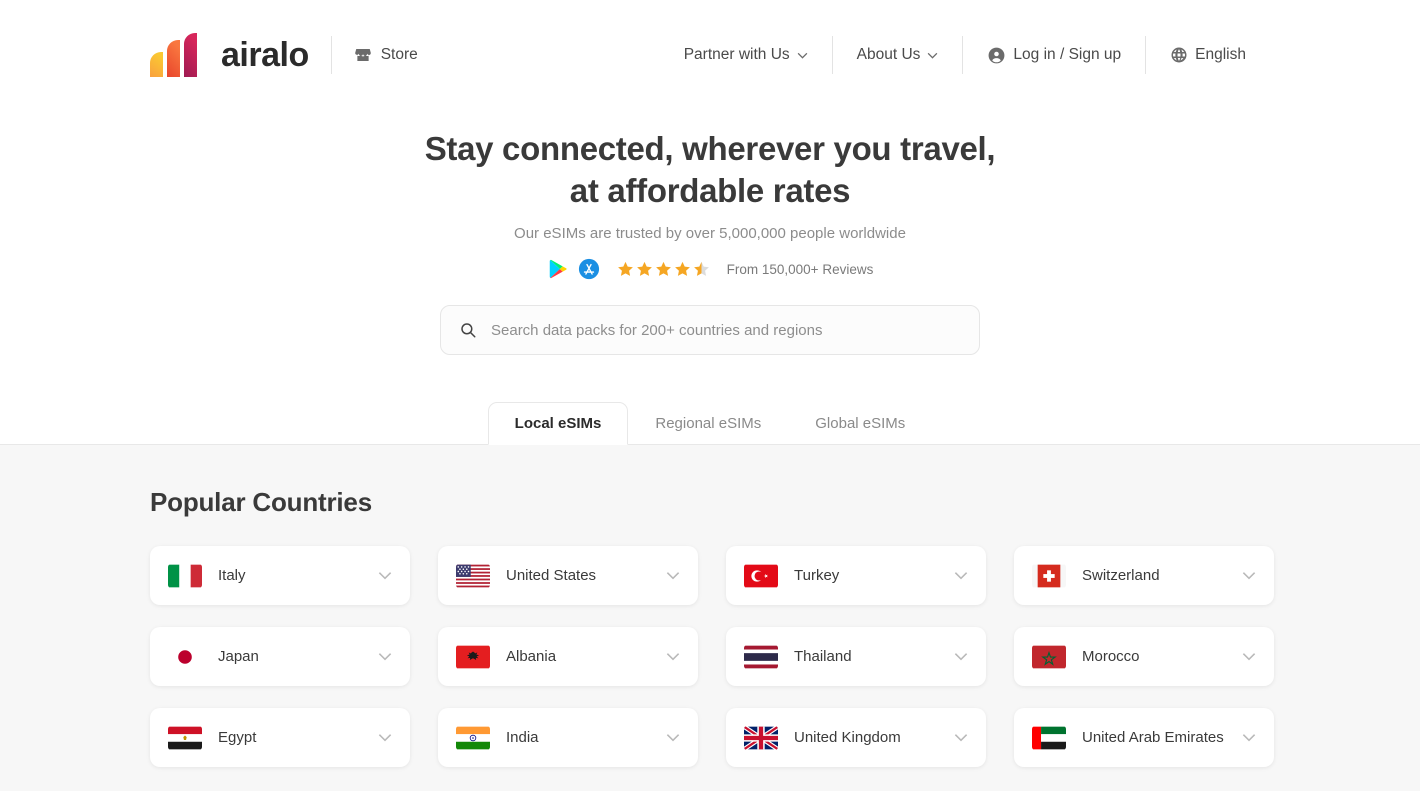 This screenshot has height=791, width=1420. I want to click on country-card-albania: Albania, so click(568, 657).